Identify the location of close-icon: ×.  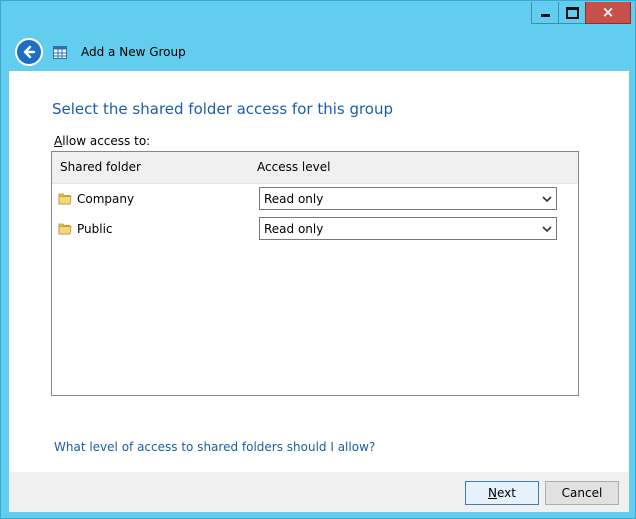
(608, 12).